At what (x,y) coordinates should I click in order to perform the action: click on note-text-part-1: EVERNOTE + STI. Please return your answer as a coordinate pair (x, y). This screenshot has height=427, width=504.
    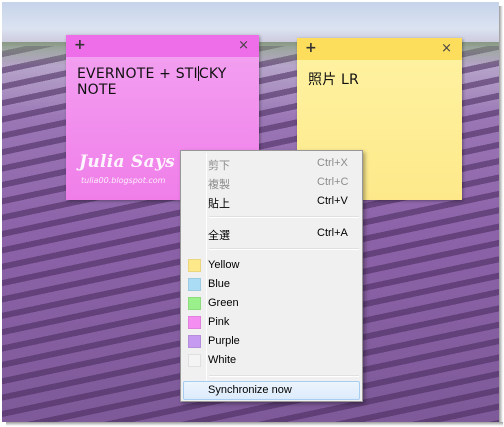
    Looking at the image, I should click on (137, 74).